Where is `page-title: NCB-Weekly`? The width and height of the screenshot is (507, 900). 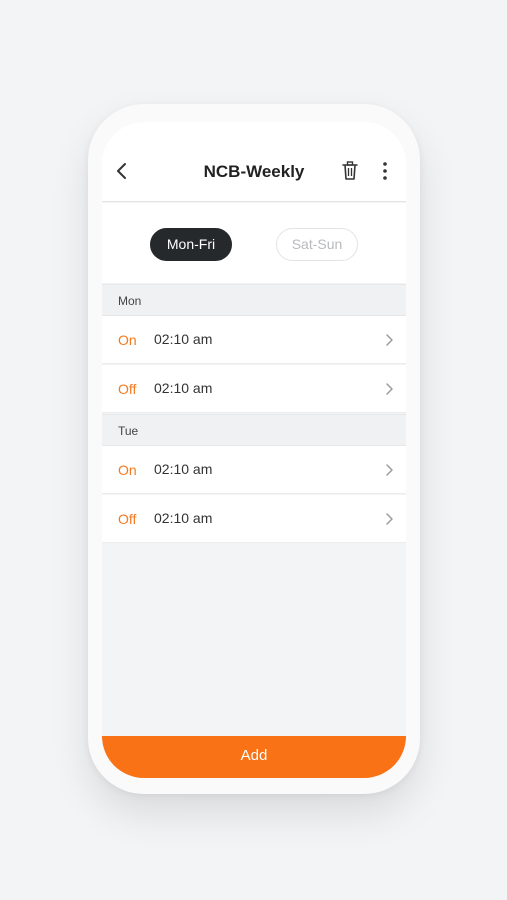 page-title: NCB-Weekly is located at coordinates (254, 171).